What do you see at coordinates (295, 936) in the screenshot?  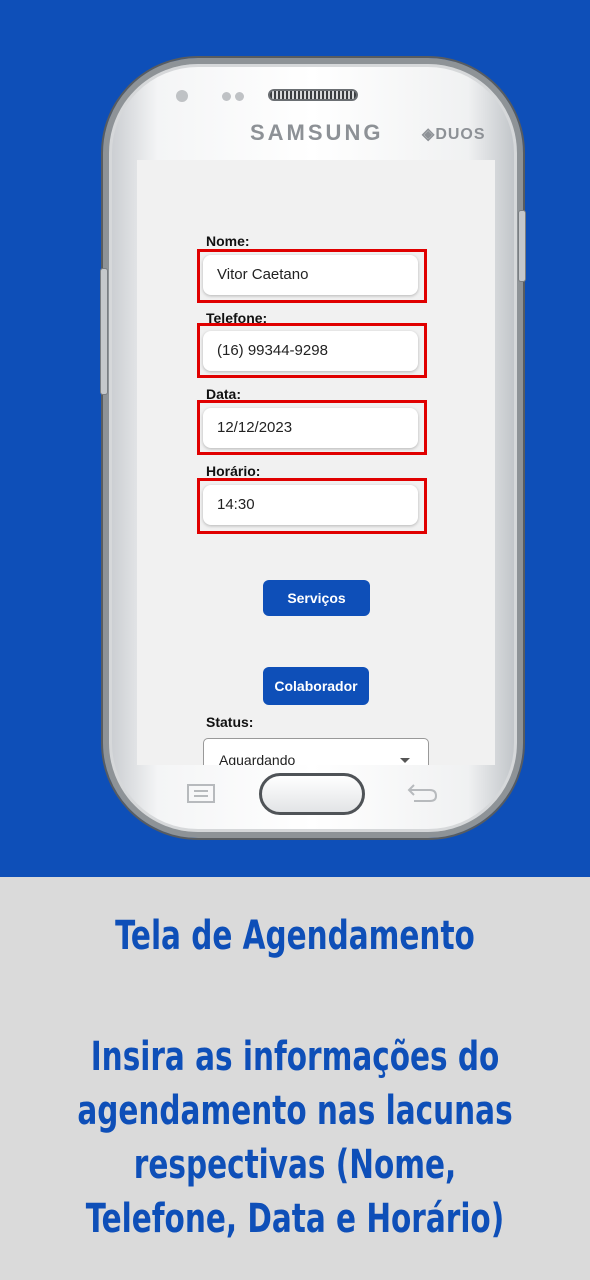 I see `caption-title: Tela de Agendamento` at bounding box center [295, 936].